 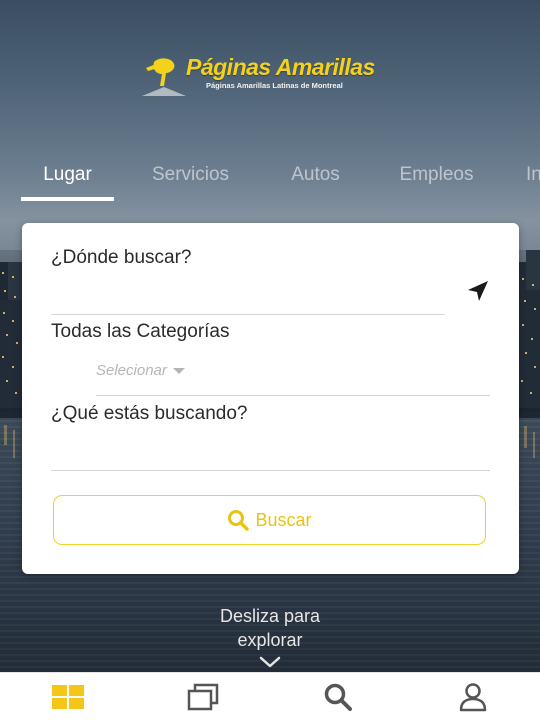 I want to click on user-icon, so click(x=472, y=697).